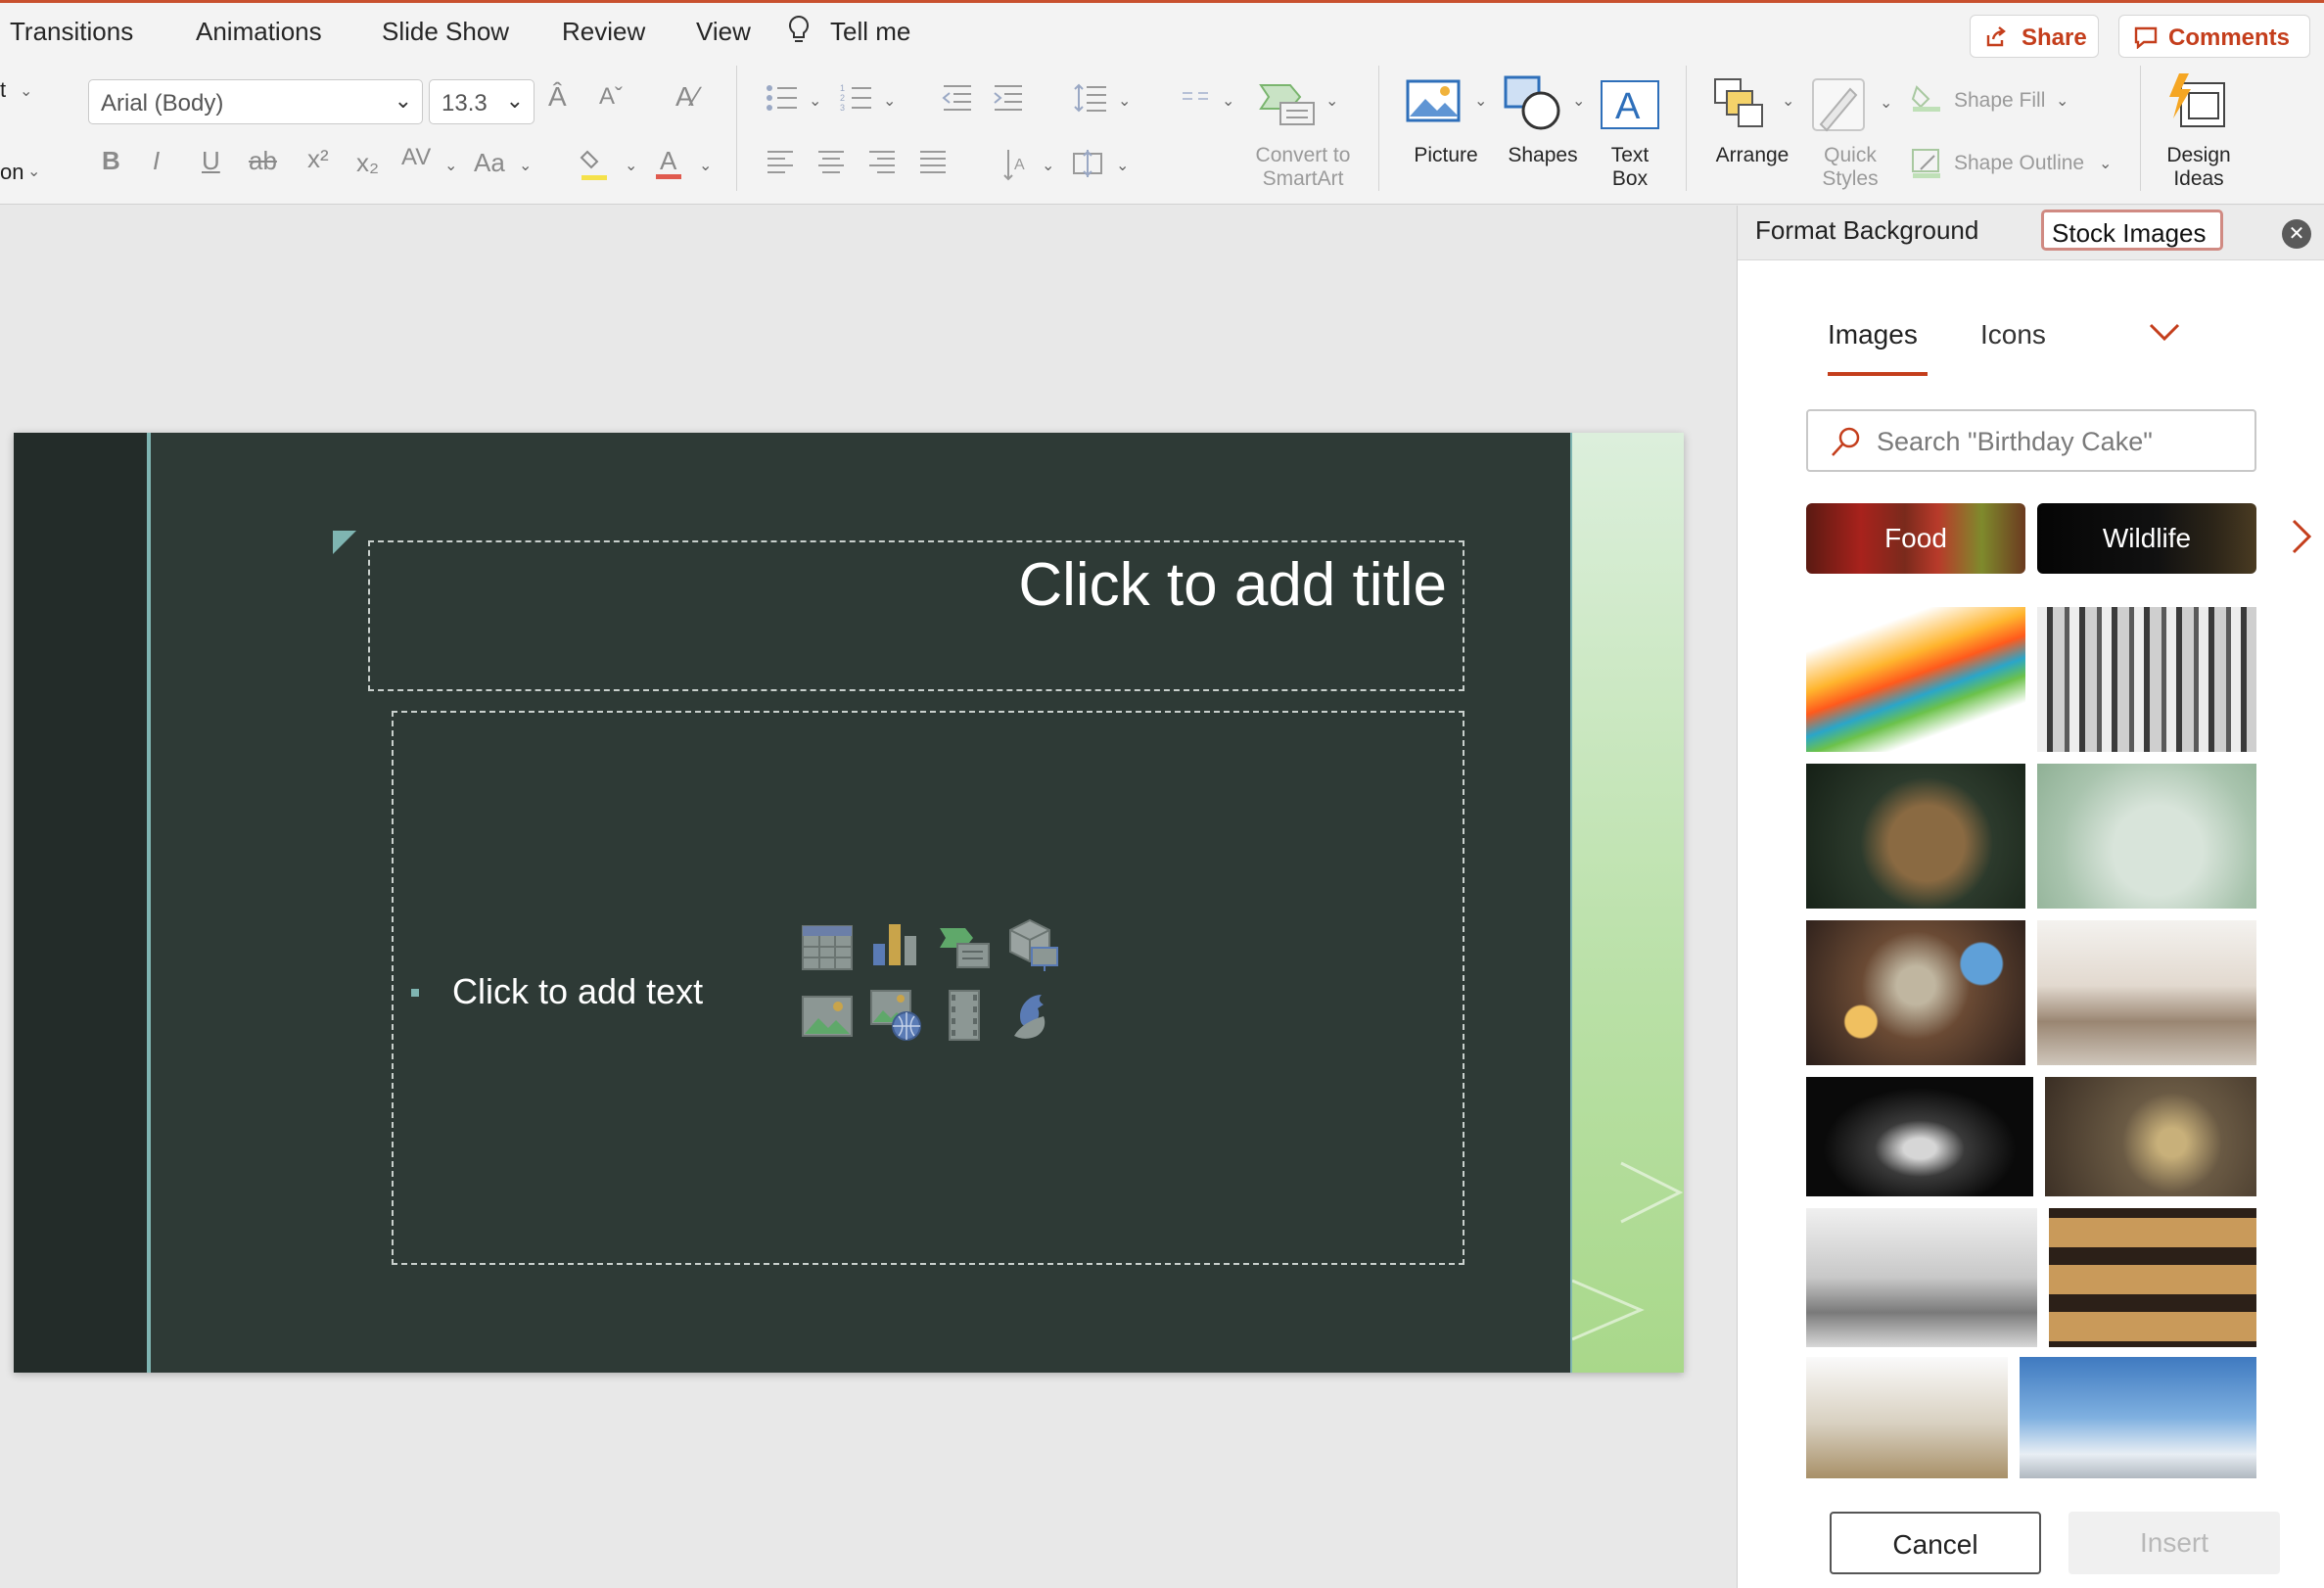  I want to click on quick-styles-label: Quick Styles, so click(1850, 167).